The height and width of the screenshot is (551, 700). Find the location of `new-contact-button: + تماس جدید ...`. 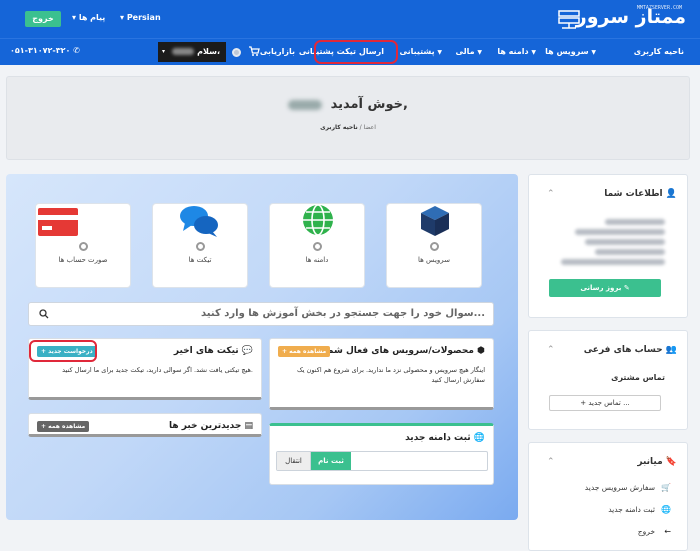

new-contact-button: + تماس جدید ... is located at coordinates (605, 403).